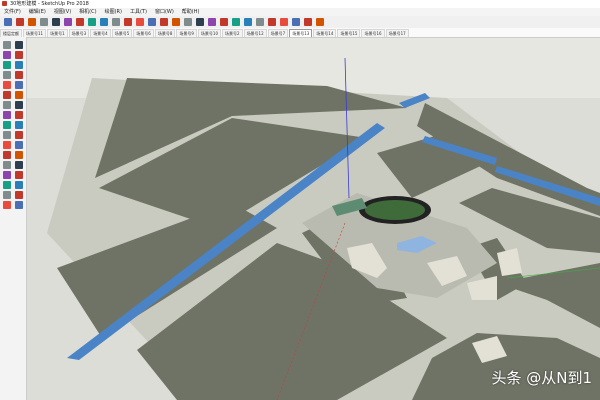  What do you see at coordinates (19, 75) in the screenshot?
I see `rotated-rectangle-icon` at bounding box center [19, 75].